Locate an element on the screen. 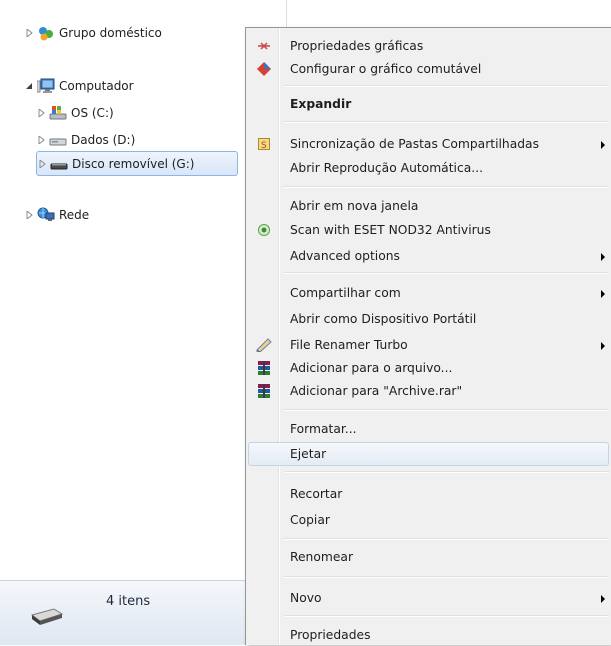 Image resolution: width=611 pixels, height=646 pixels. tree-label-drive-d: Dados (D:) is located at coordinates (103, 140).